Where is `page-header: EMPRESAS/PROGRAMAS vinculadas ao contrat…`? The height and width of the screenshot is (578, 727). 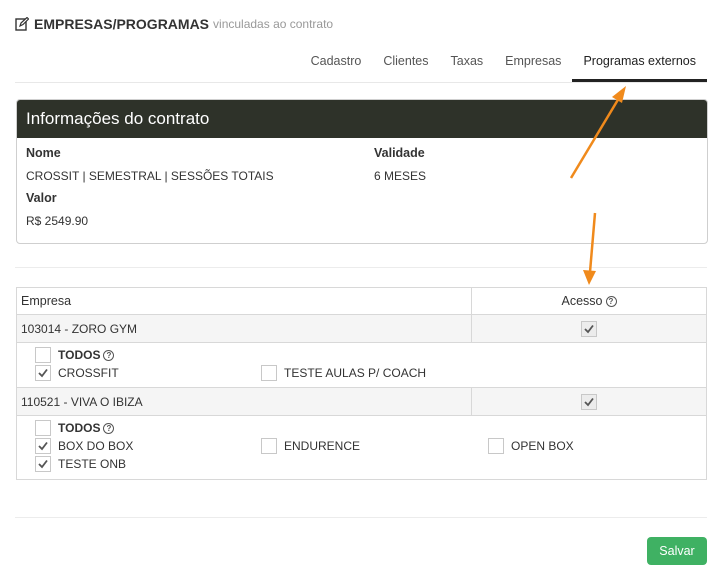
page-header: EMPRESAS/PROGRAMAS vinculadas ao contrat… is located at coordinates (174, 24).